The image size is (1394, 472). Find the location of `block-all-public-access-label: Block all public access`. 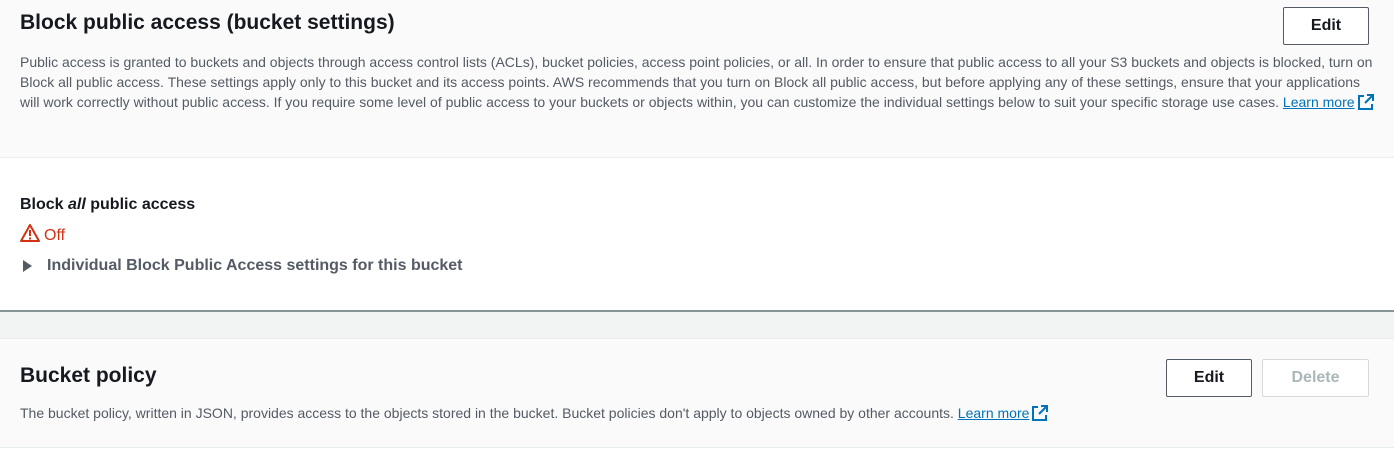

block-all-public-access-label: Block all public access is located at coordinates (108, 204).